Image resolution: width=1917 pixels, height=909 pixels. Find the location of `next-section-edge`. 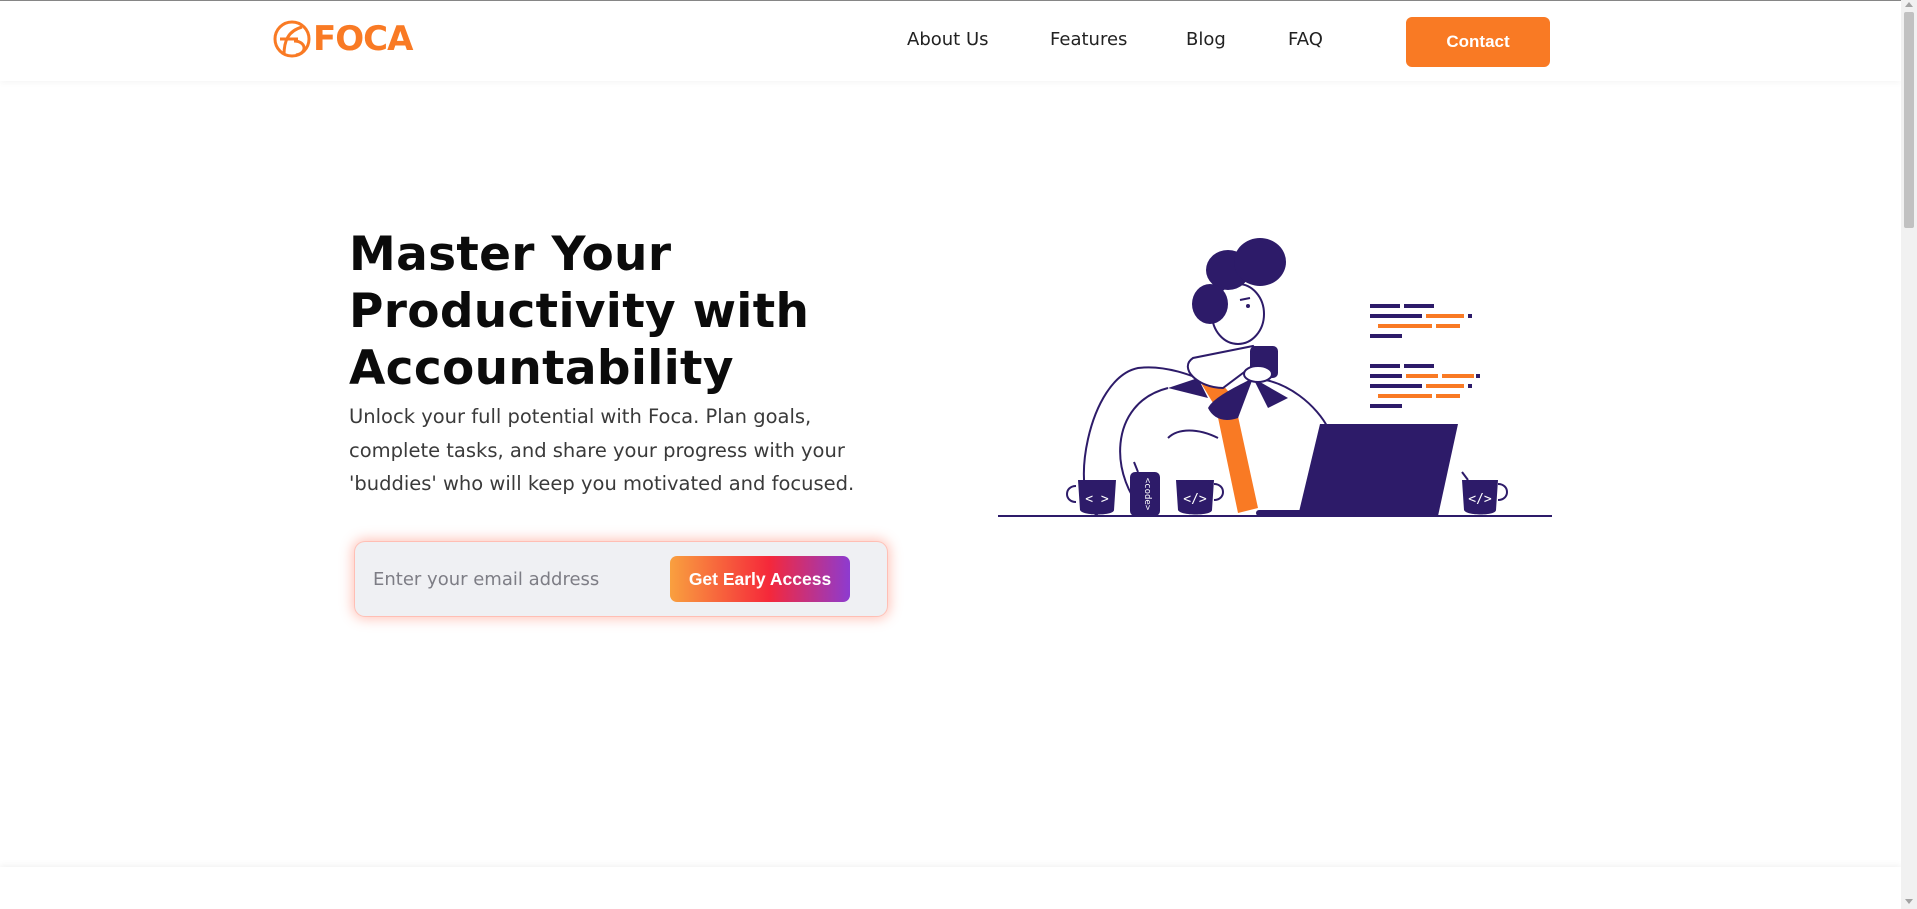

next-section-edge is located at coordinates (950, 888).